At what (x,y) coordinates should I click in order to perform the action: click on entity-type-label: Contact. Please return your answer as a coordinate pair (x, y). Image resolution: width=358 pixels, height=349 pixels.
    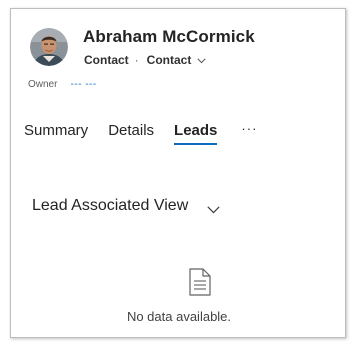
    Looking at the image, I should click on (106, 60).